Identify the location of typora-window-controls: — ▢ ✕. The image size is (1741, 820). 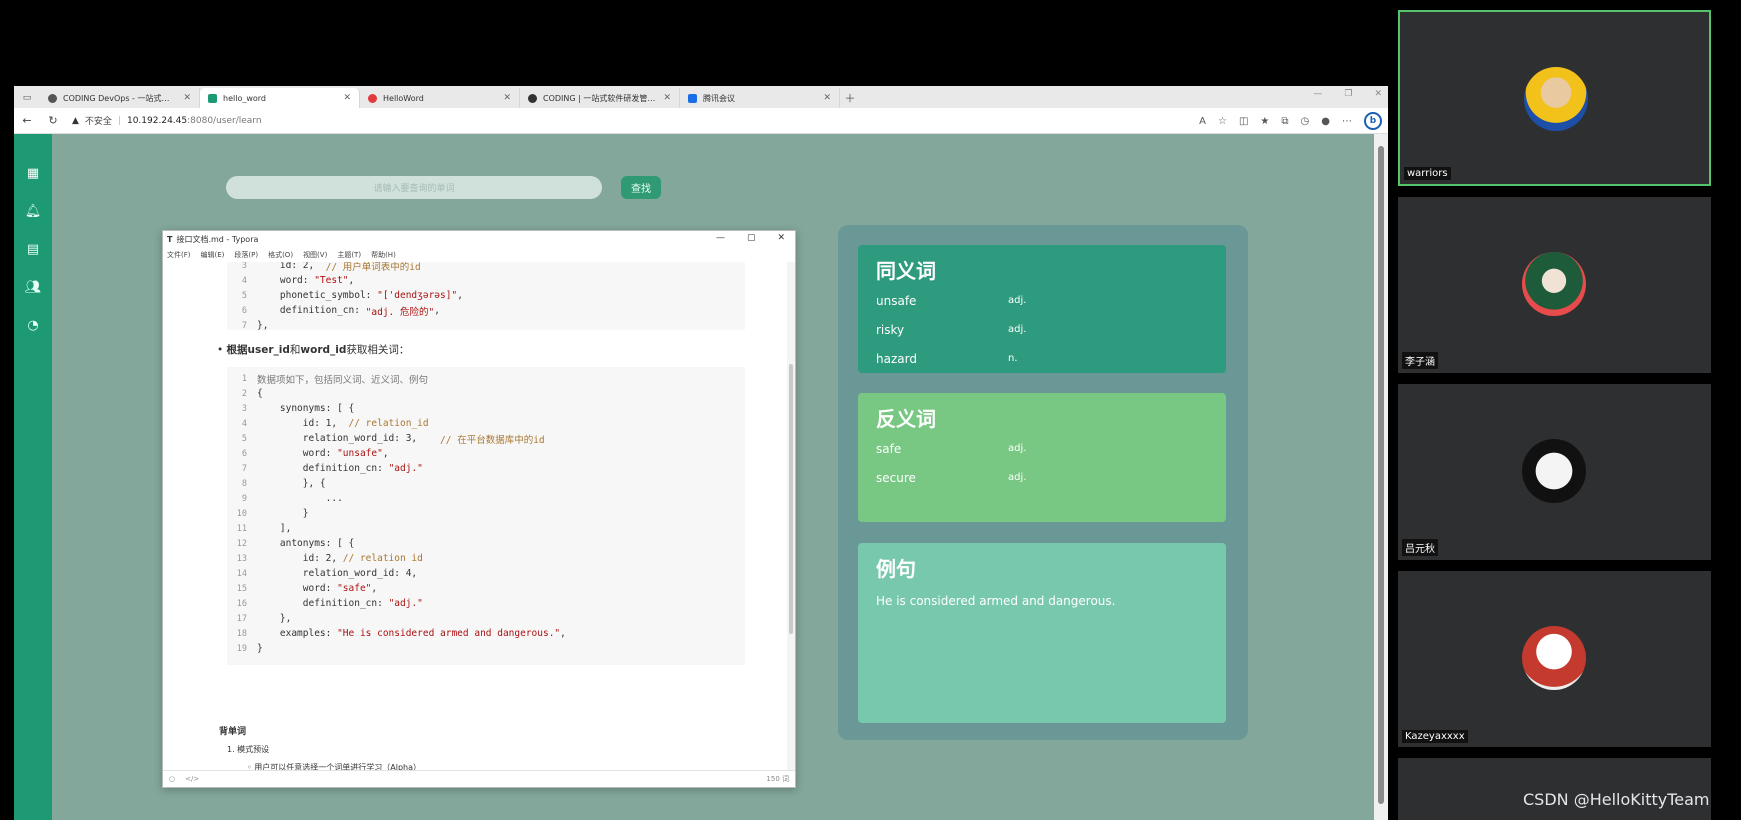
(750, 238).